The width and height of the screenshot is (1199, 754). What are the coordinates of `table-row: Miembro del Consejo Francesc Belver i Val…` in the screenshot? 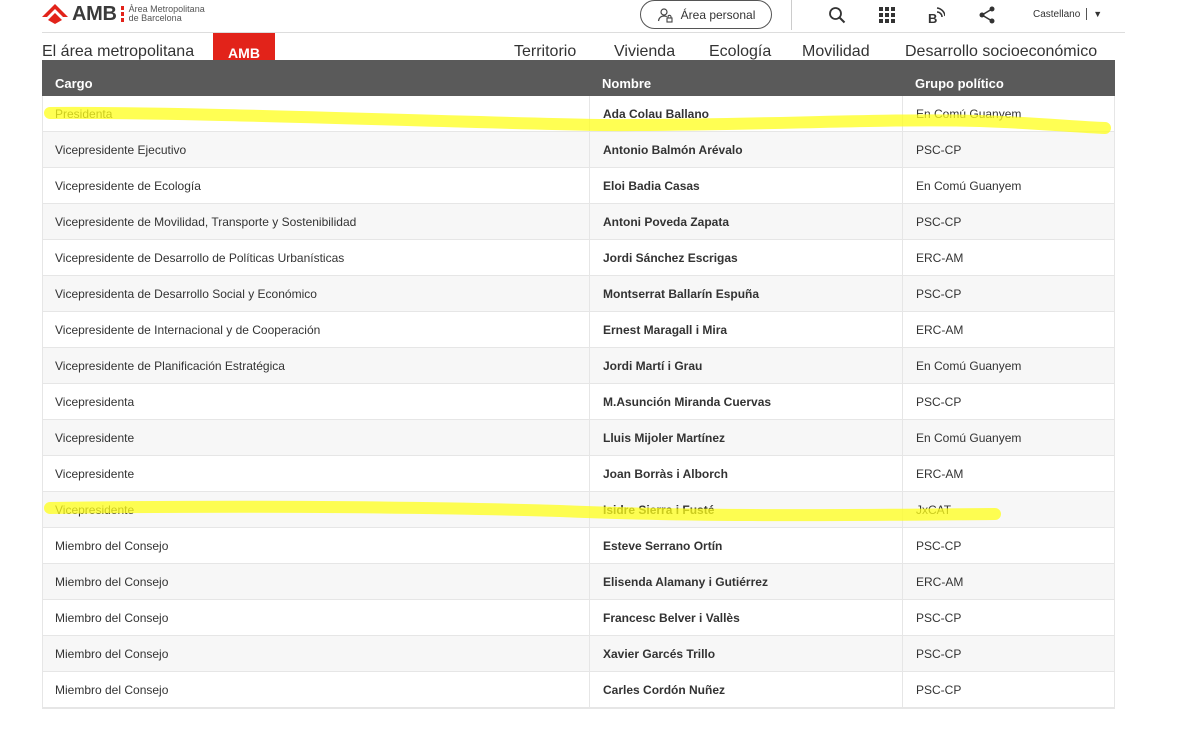 It's located at (578, 618).